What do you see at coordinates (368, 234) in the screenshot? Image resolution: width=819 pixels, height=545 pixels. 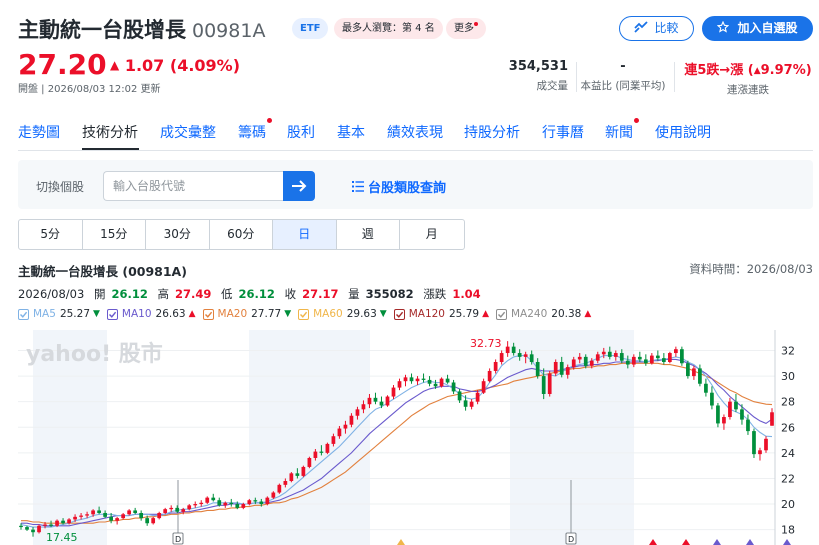 I see `period-button-5: 週` at bounding box center [368, 234].